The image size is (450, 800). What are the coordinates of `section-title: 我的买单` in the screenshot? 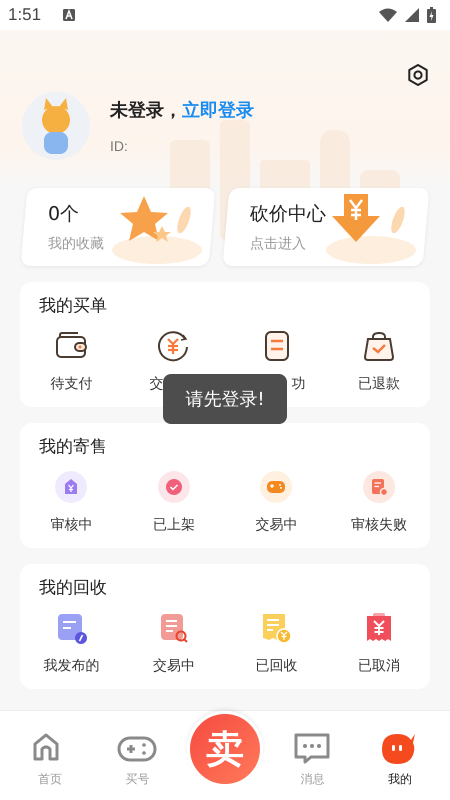 It's located at (73, 306).